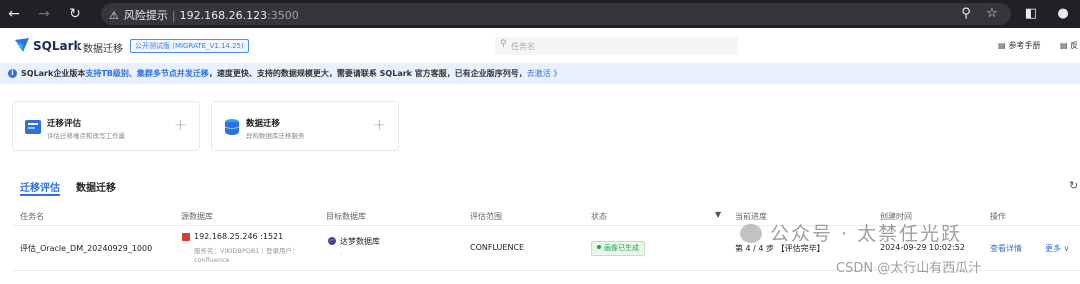  Describe the element at coordinates (189, 46) in the screenshot. I see `version-badge: 公开测试版 (MIGRATE_V1.14.25)` at that location.